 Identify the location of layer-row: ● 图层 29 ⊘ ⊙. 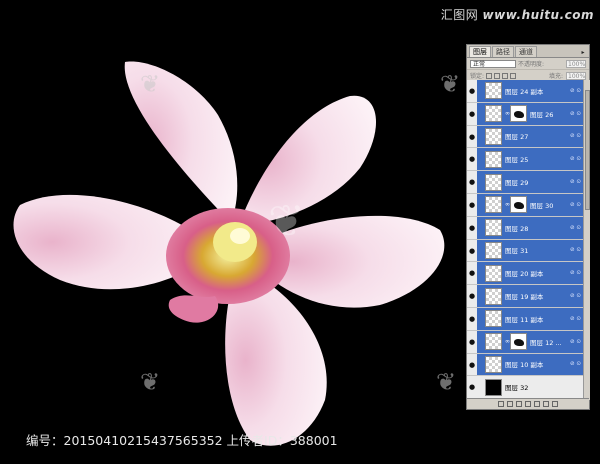
(525, 182).